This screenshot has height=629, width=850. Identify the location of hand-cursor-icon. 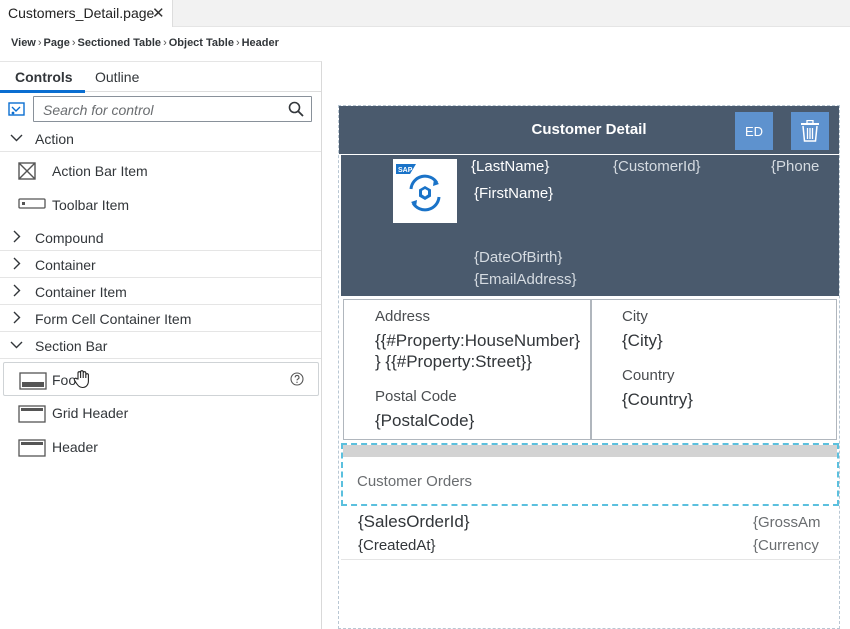
(82, 380).